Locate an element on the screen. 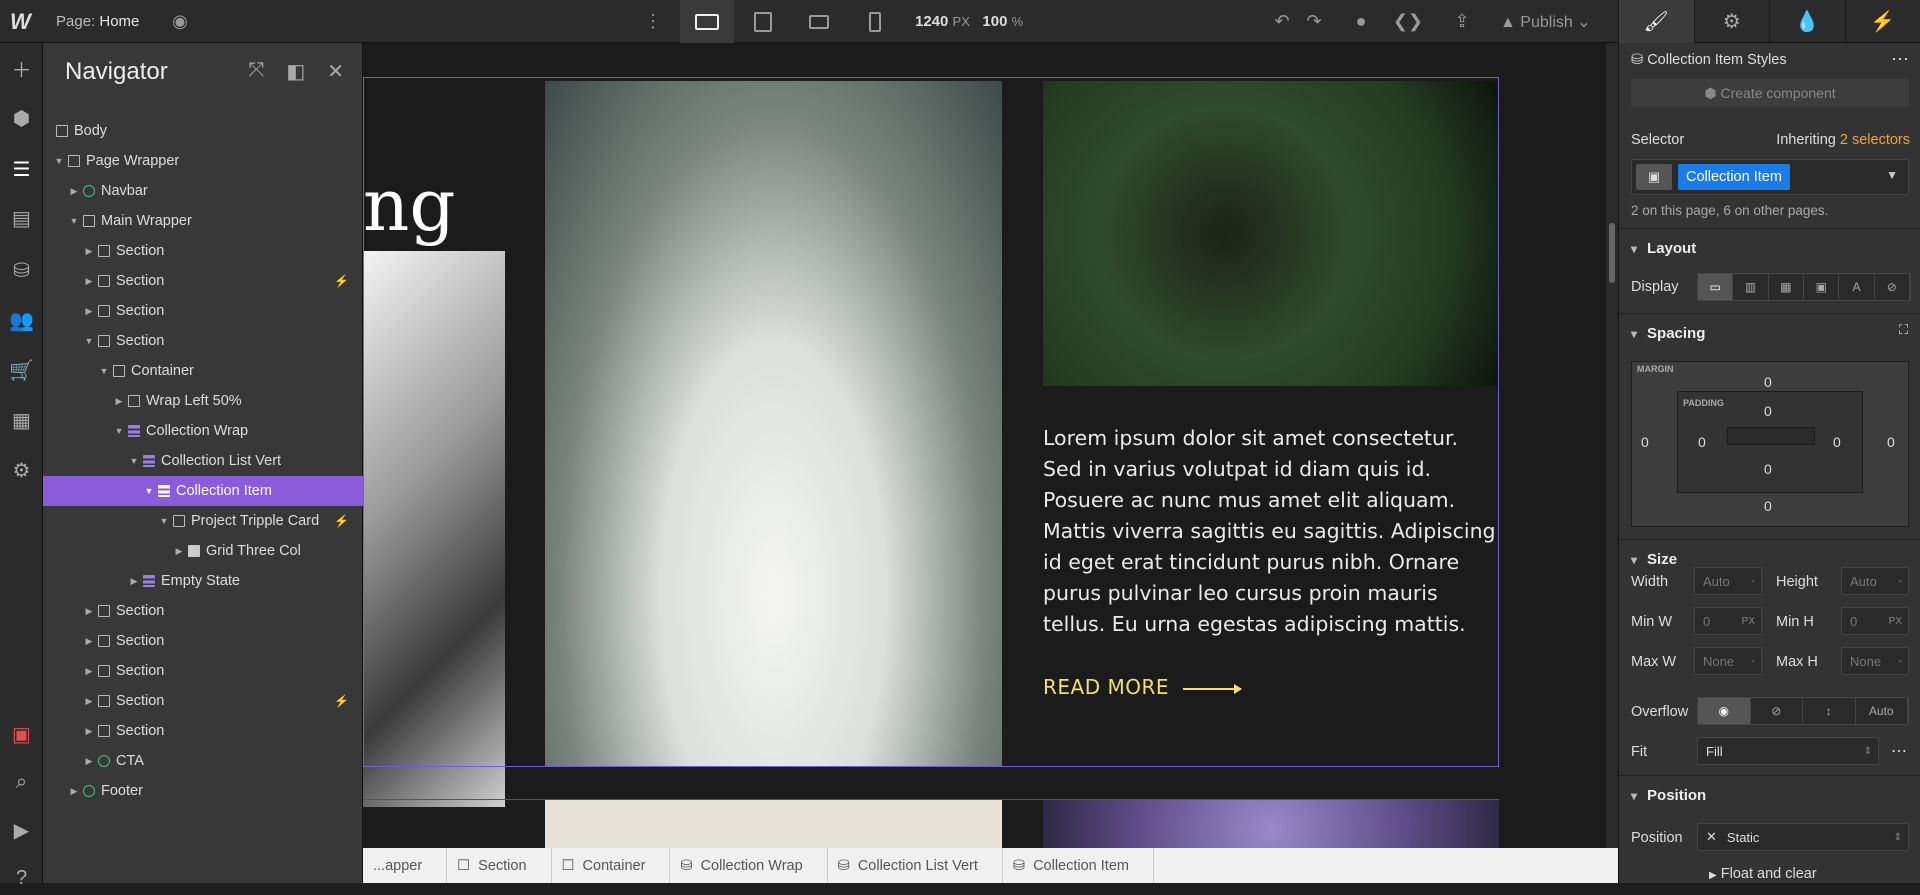 The width and height of the screenshot is (1920, 895). tree-item-footer: ▶Footer is located at coordinates (203, 791).